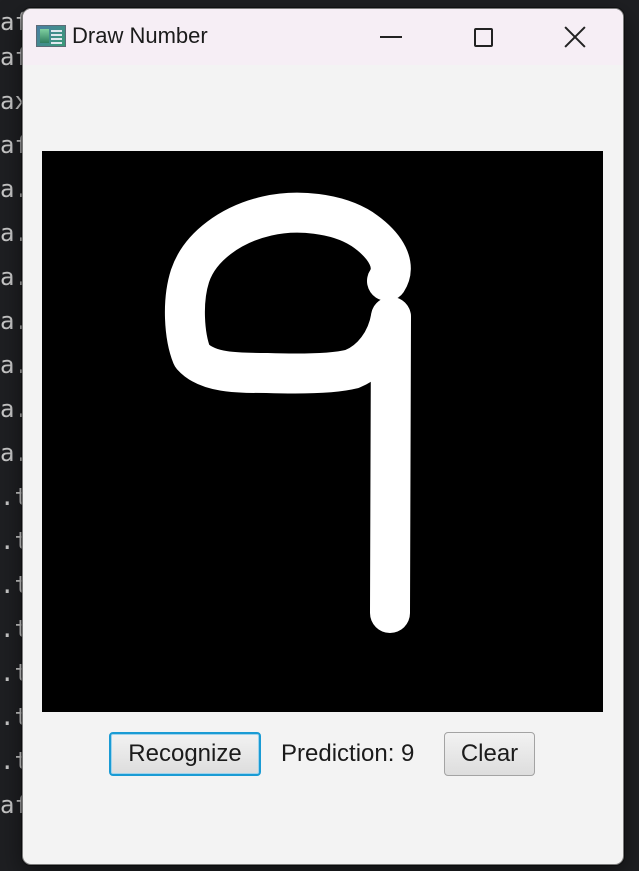 The image size is (639, 871). I want to click on app-window-icon, so click(51, 36).